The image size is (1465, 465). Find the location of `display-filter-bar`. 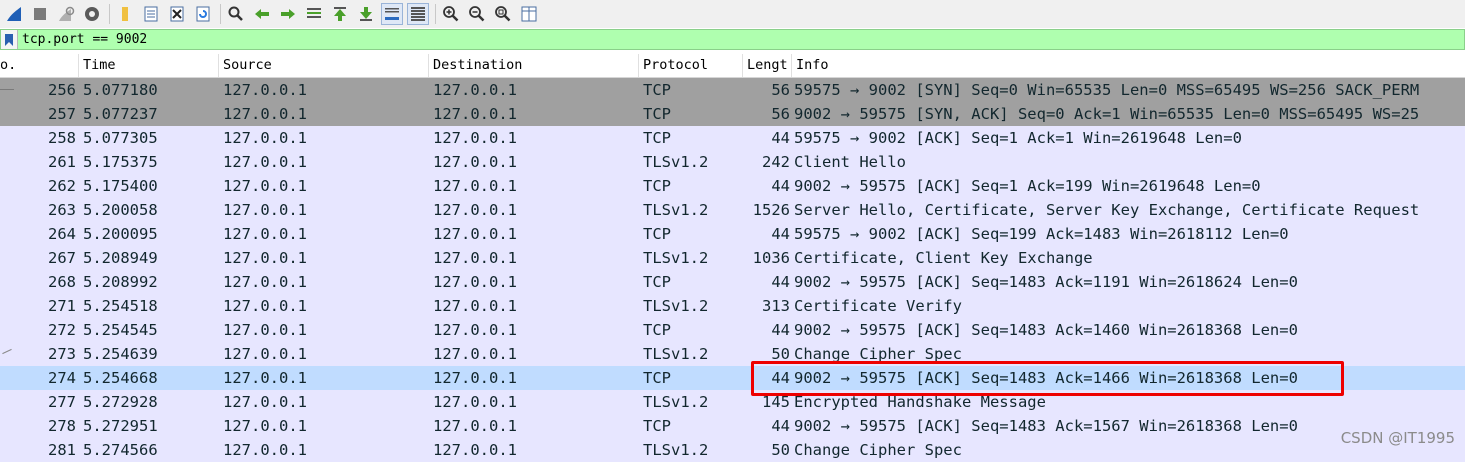

display-filter-bar is located at coordinates (732, 39).